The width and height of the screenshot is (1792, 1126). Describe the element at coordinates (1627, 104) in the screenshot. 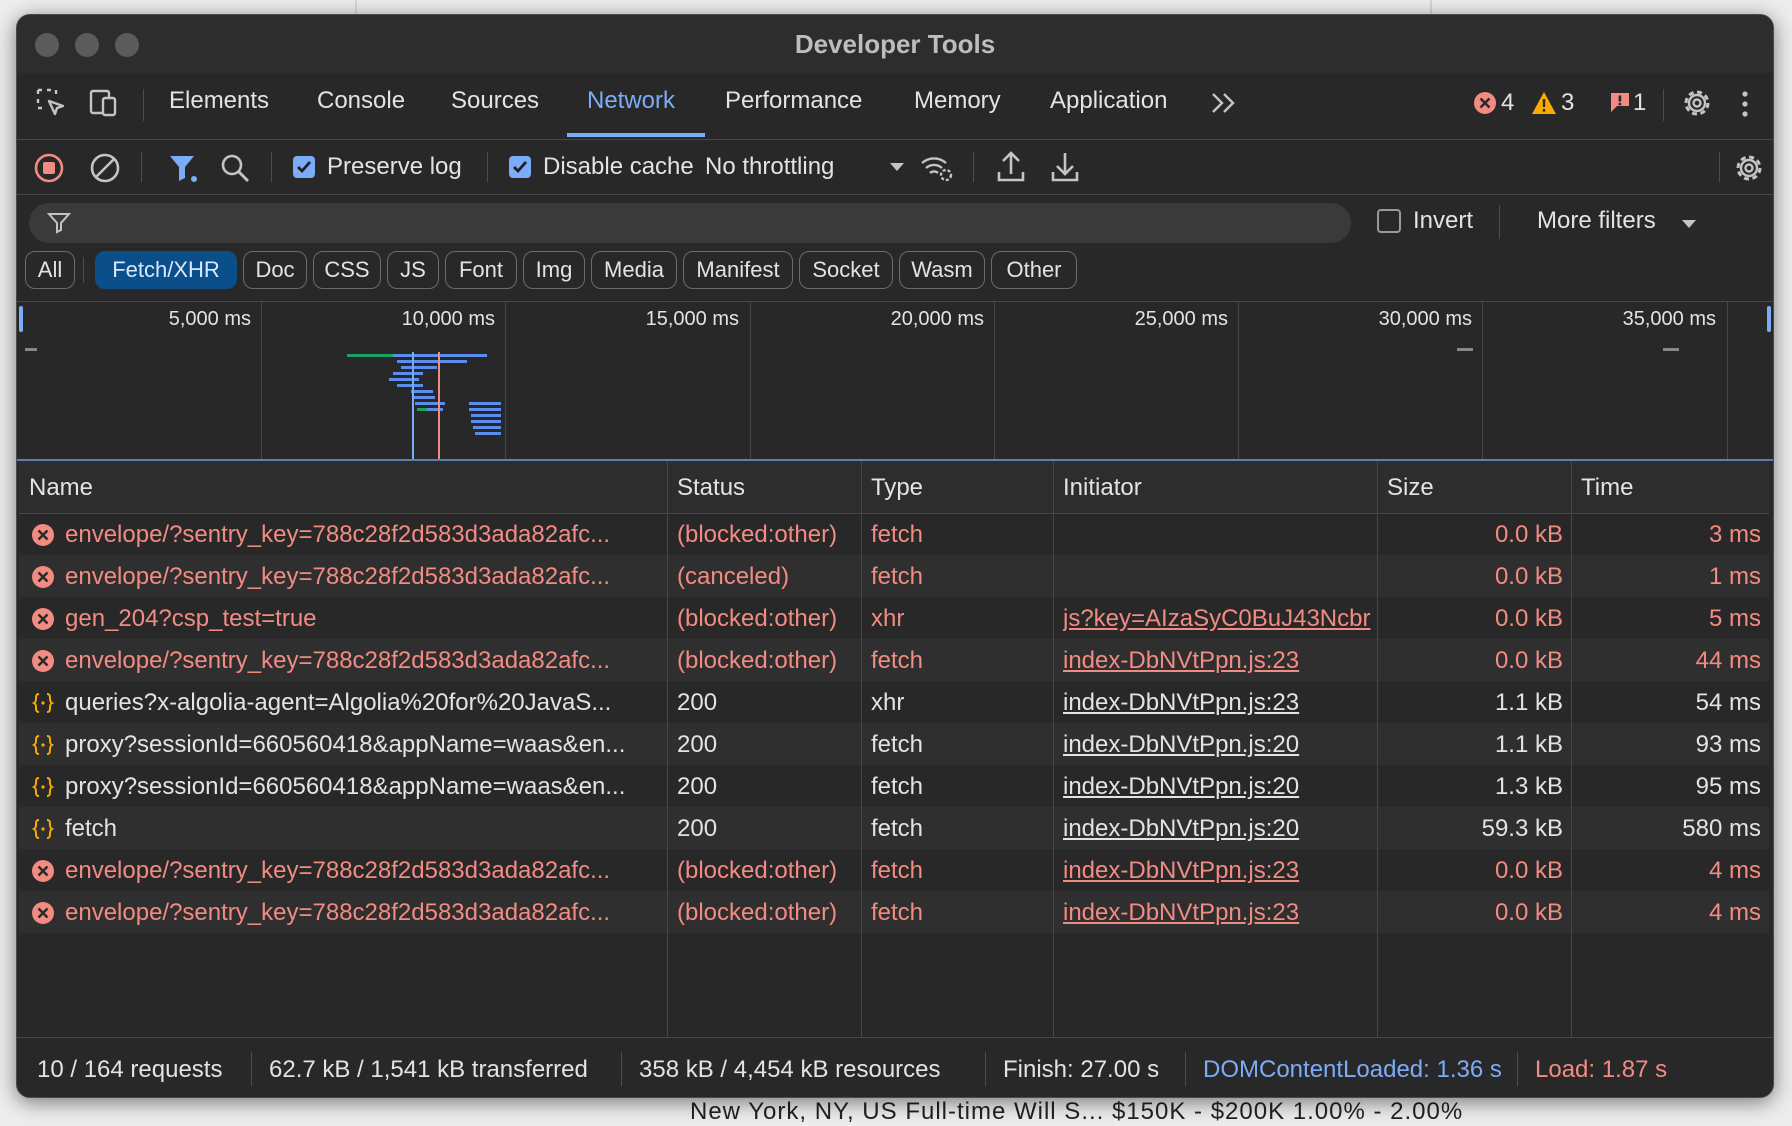

I see `issues-counter: 1` at that location.